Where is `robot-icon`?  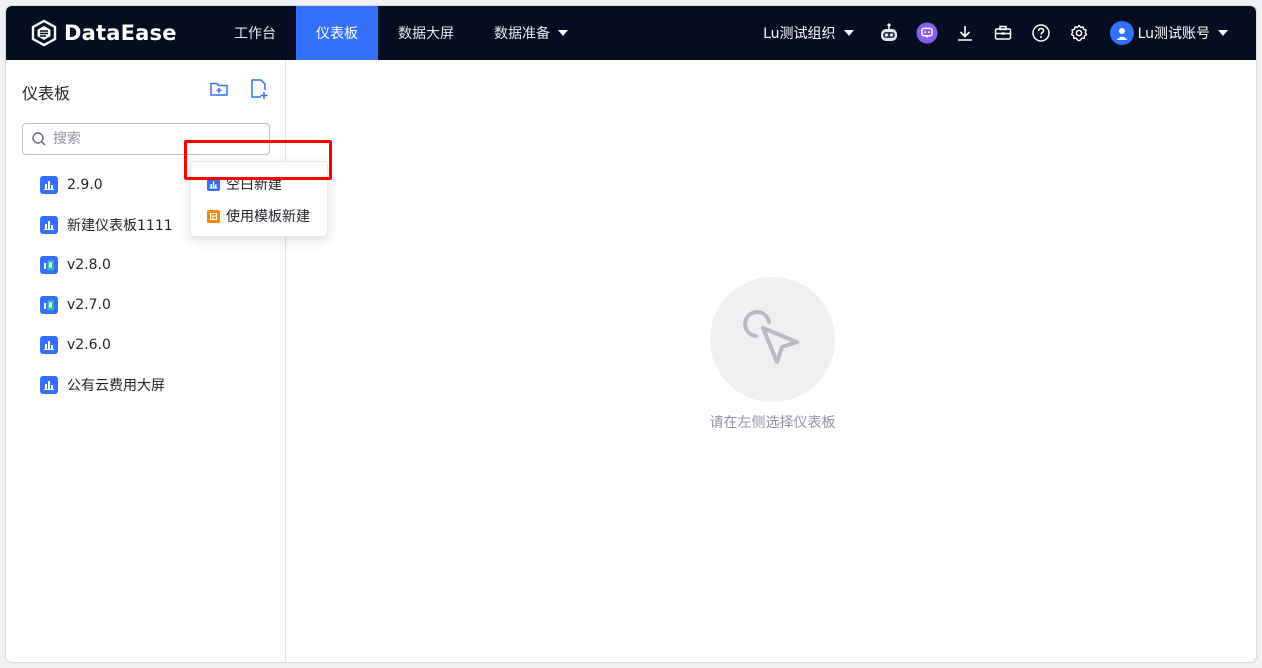
robot-icon is located at coordinates (888, 32).